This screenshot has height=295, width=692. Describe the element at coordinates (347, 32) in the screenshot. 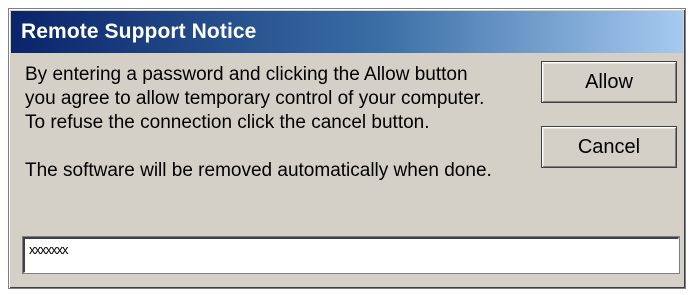

I see `title-bar: Remote Support Notice` at that location.